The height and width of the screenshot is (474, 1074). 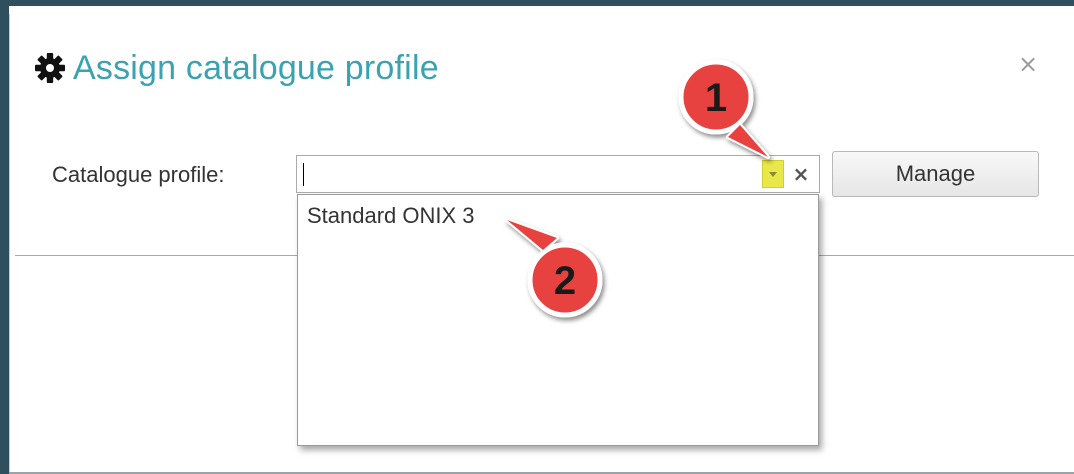 What do you see at coordinates (565, 281) in the screenshot?
I see `callout-2-number: 2` at bounding box center [565, 281].